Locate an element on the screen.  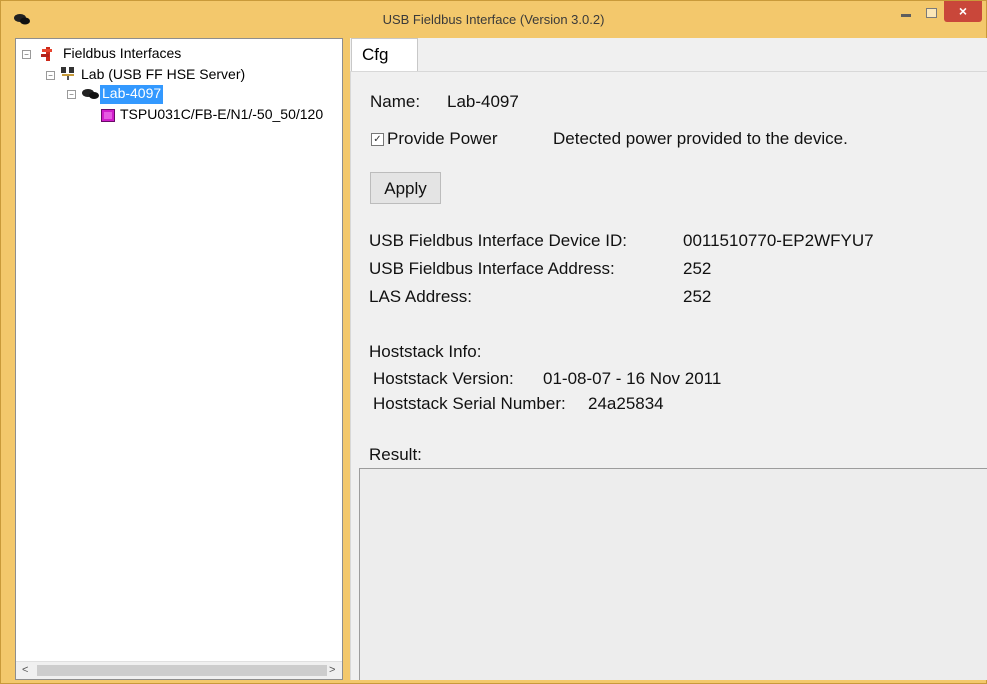
server-icon is located at coordinates (67, 73).